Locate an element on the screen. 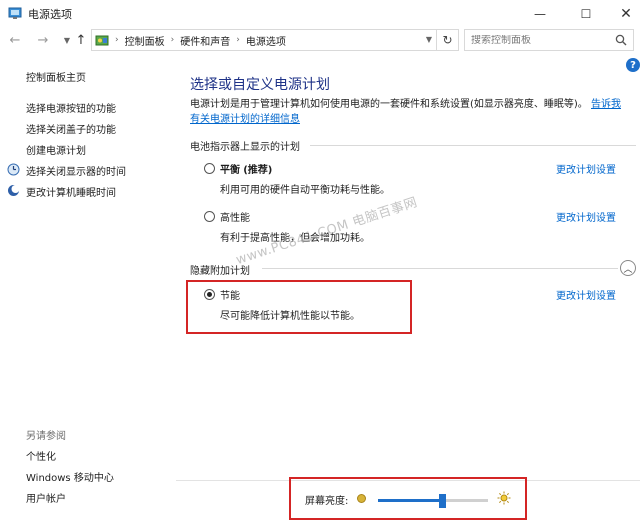 Image resolution: width=640 pixels, height=522 pixels. minimize-icon: — is located at coordinates (540, 13).